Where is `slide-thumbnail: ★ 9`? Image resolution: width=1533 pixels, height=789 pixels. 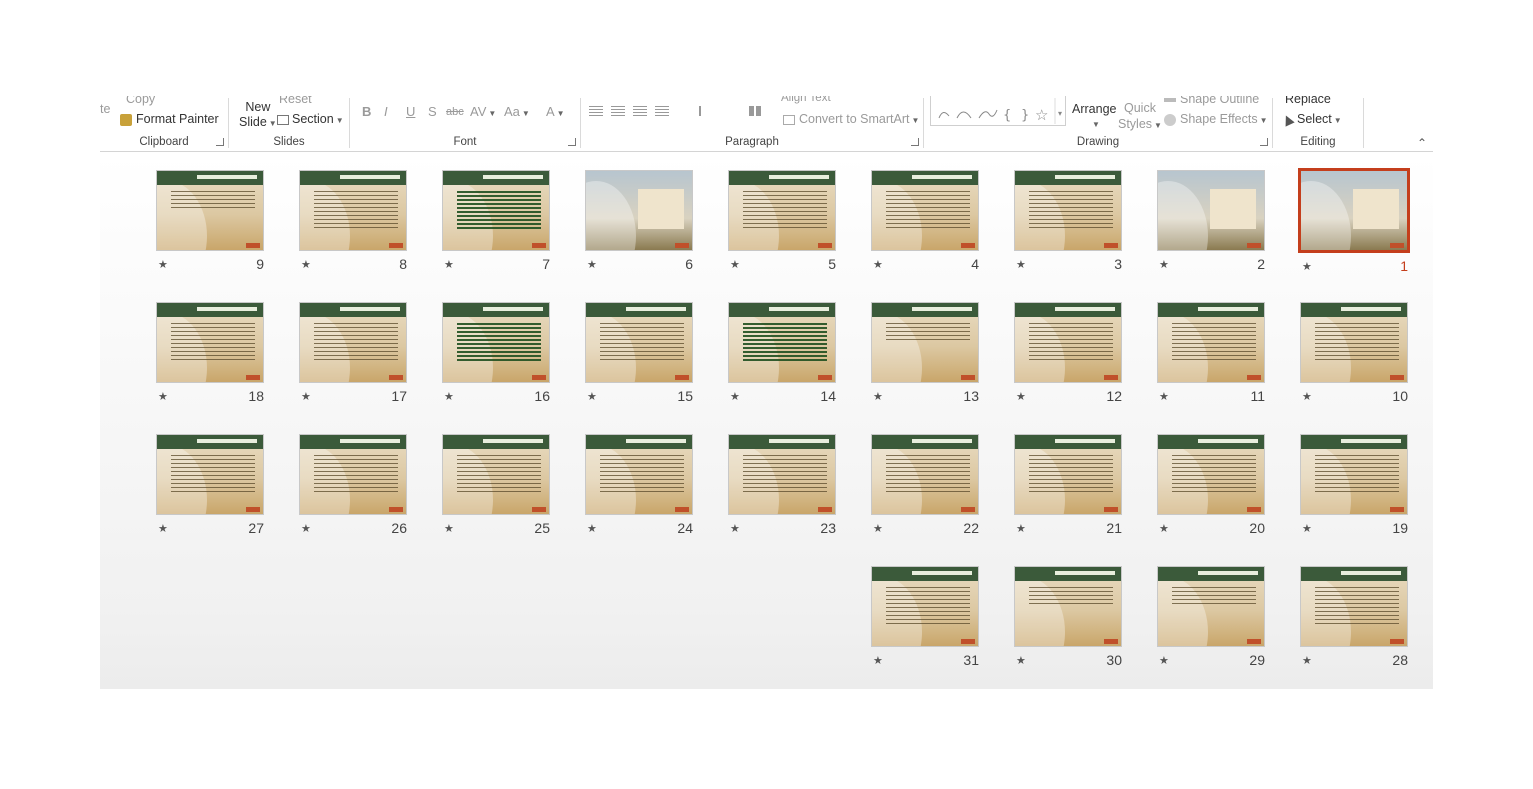
slide-thumbnail: ★ 9 is located at coordinates (211, 223).